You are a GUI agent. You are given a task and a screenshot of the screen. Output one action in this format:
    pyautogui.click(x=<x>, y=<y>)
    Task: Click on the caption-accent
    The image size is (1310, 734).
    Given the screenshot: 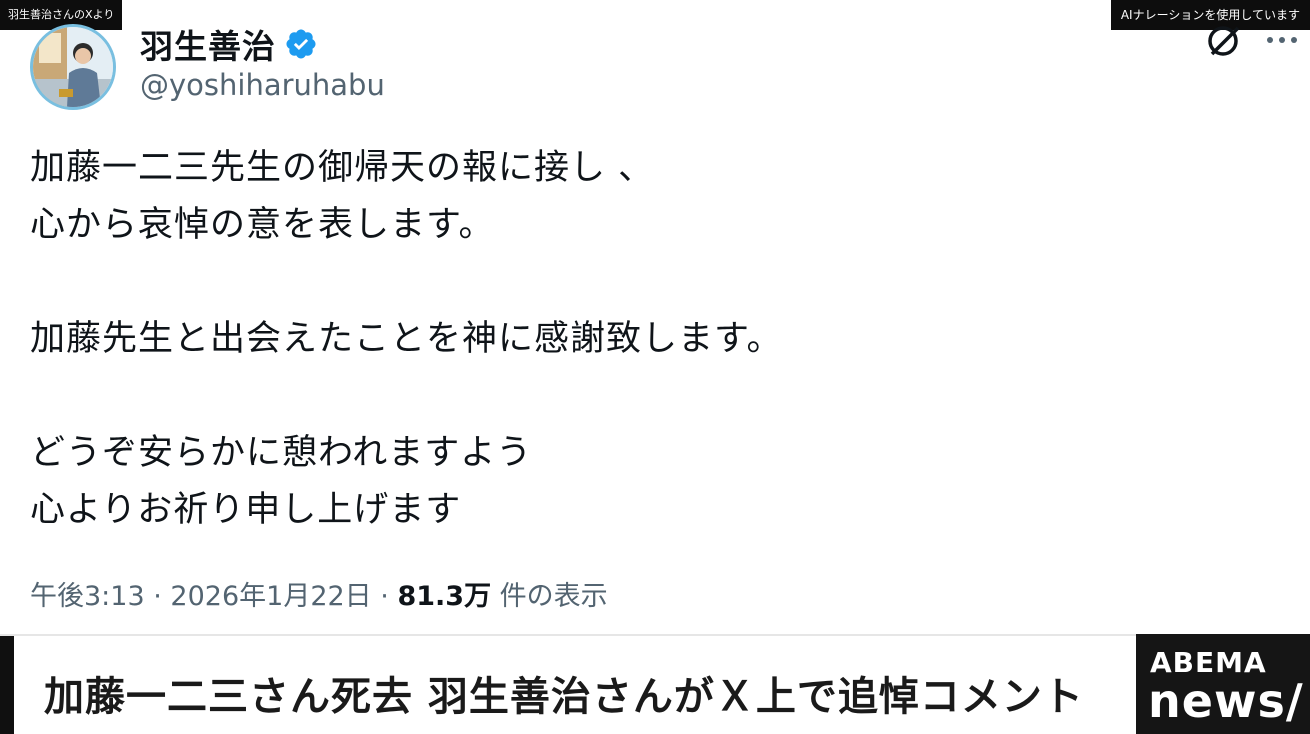 What is the action you would take?
    pyautogui.click(x=7, y=685)
    